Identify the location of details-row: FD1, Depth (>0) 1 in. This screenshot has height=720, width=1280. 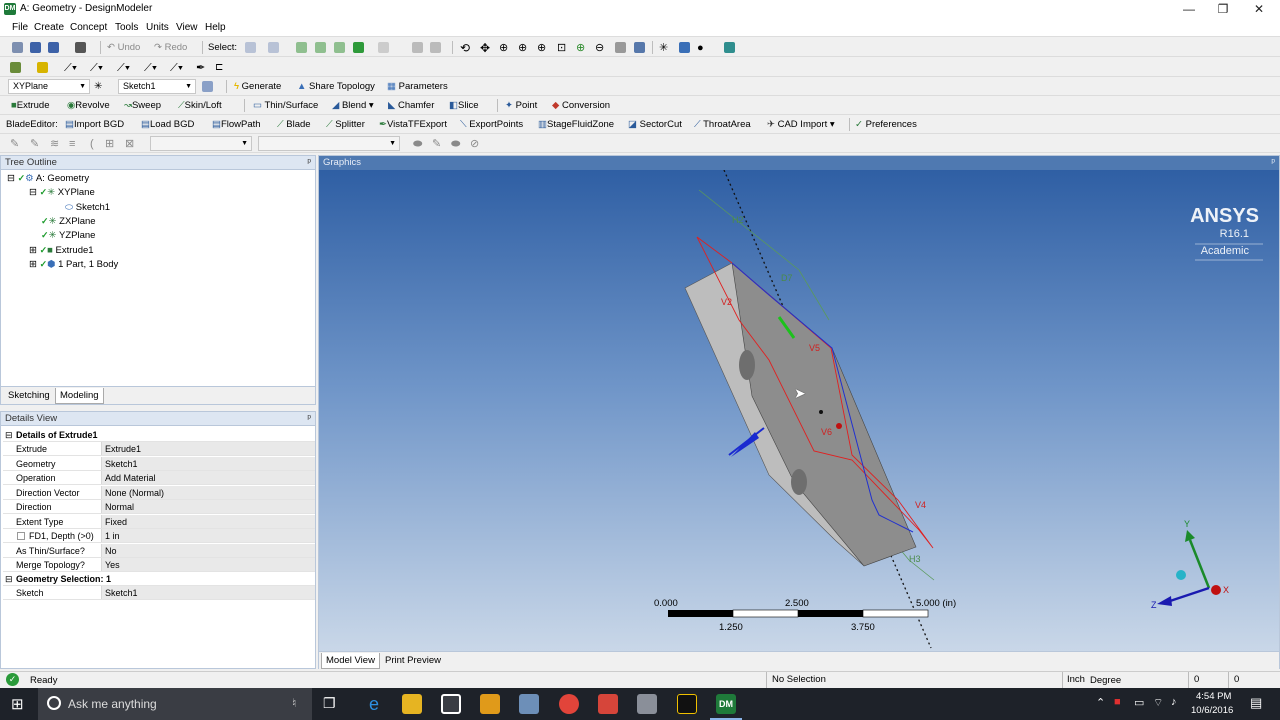
(159, 536).